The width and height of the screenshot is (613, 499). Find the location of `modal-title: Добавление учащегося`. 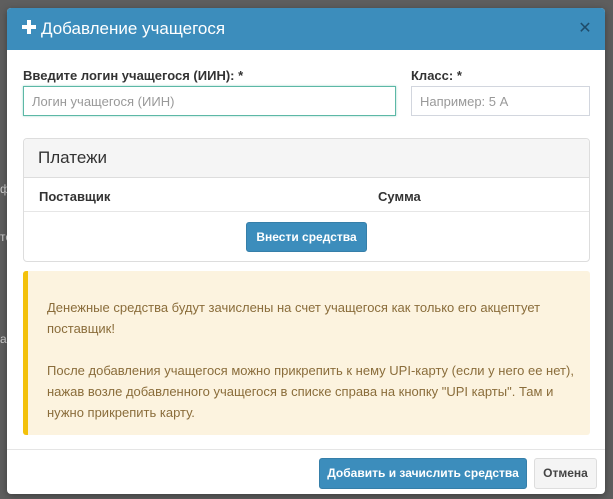

modal-title: Добавление учащегося is located at coordinates (133, 28).